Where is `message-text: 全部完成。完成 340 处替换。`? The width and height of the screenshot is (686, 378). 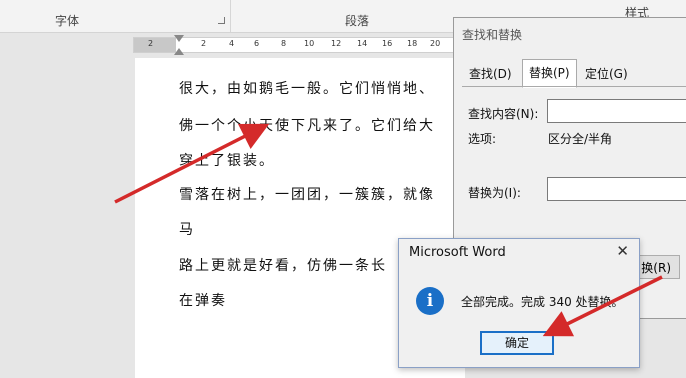
message-text: 全部完成。完成 340 处替换。 is located at coordinates (542, 302).